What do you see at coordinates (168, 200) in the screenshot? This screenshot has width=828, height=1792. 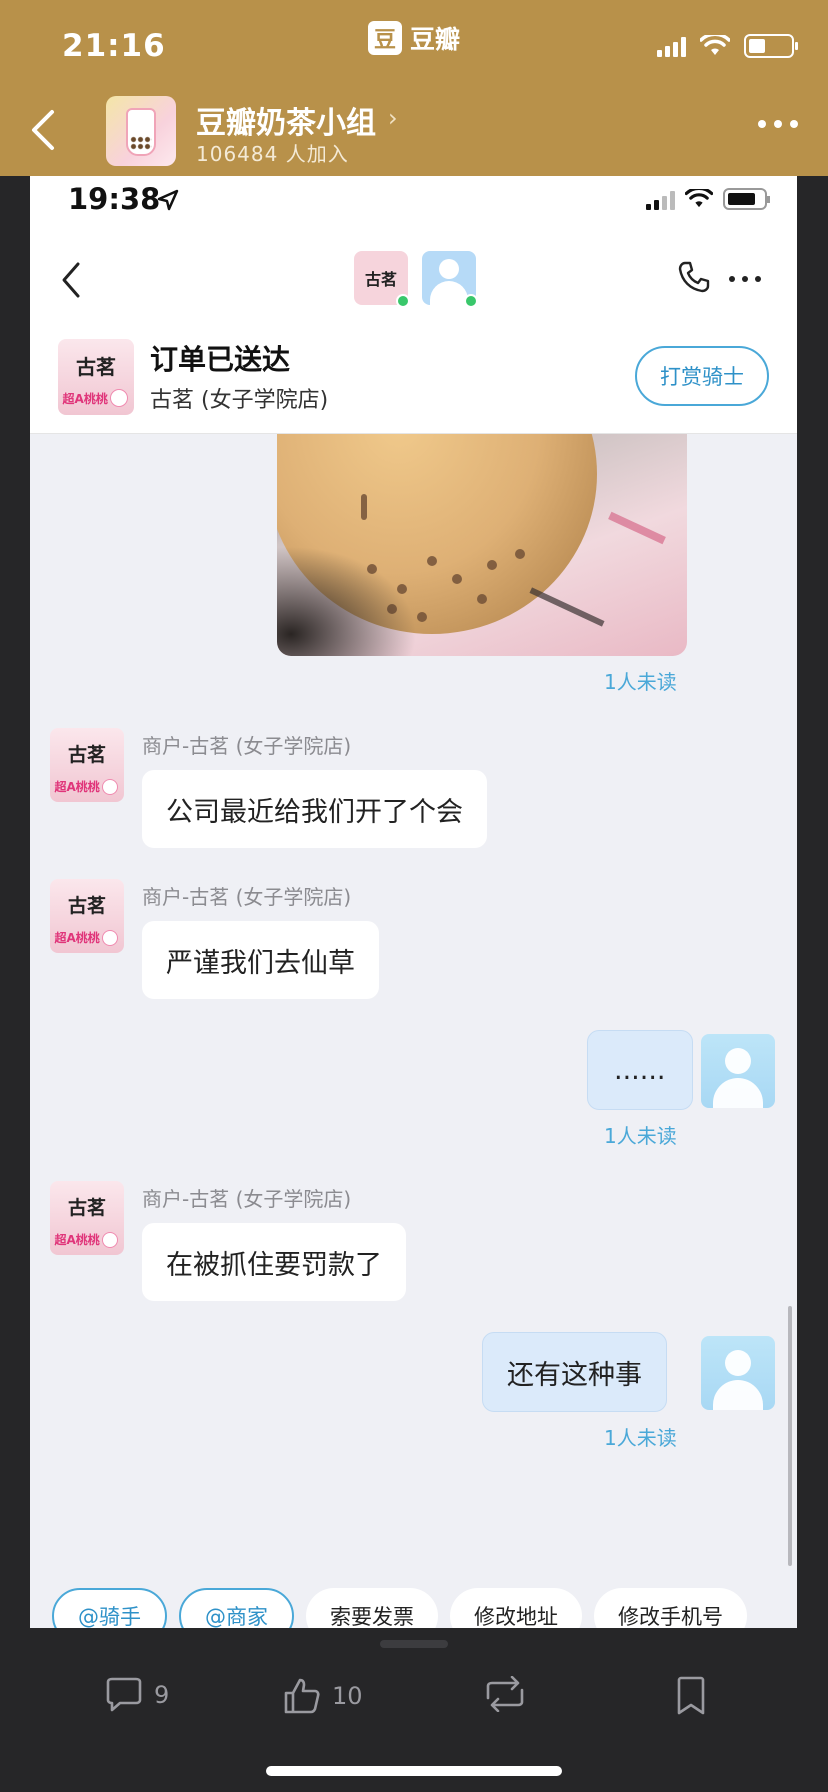 I see `location-icon` at bounding box center [168, 200].